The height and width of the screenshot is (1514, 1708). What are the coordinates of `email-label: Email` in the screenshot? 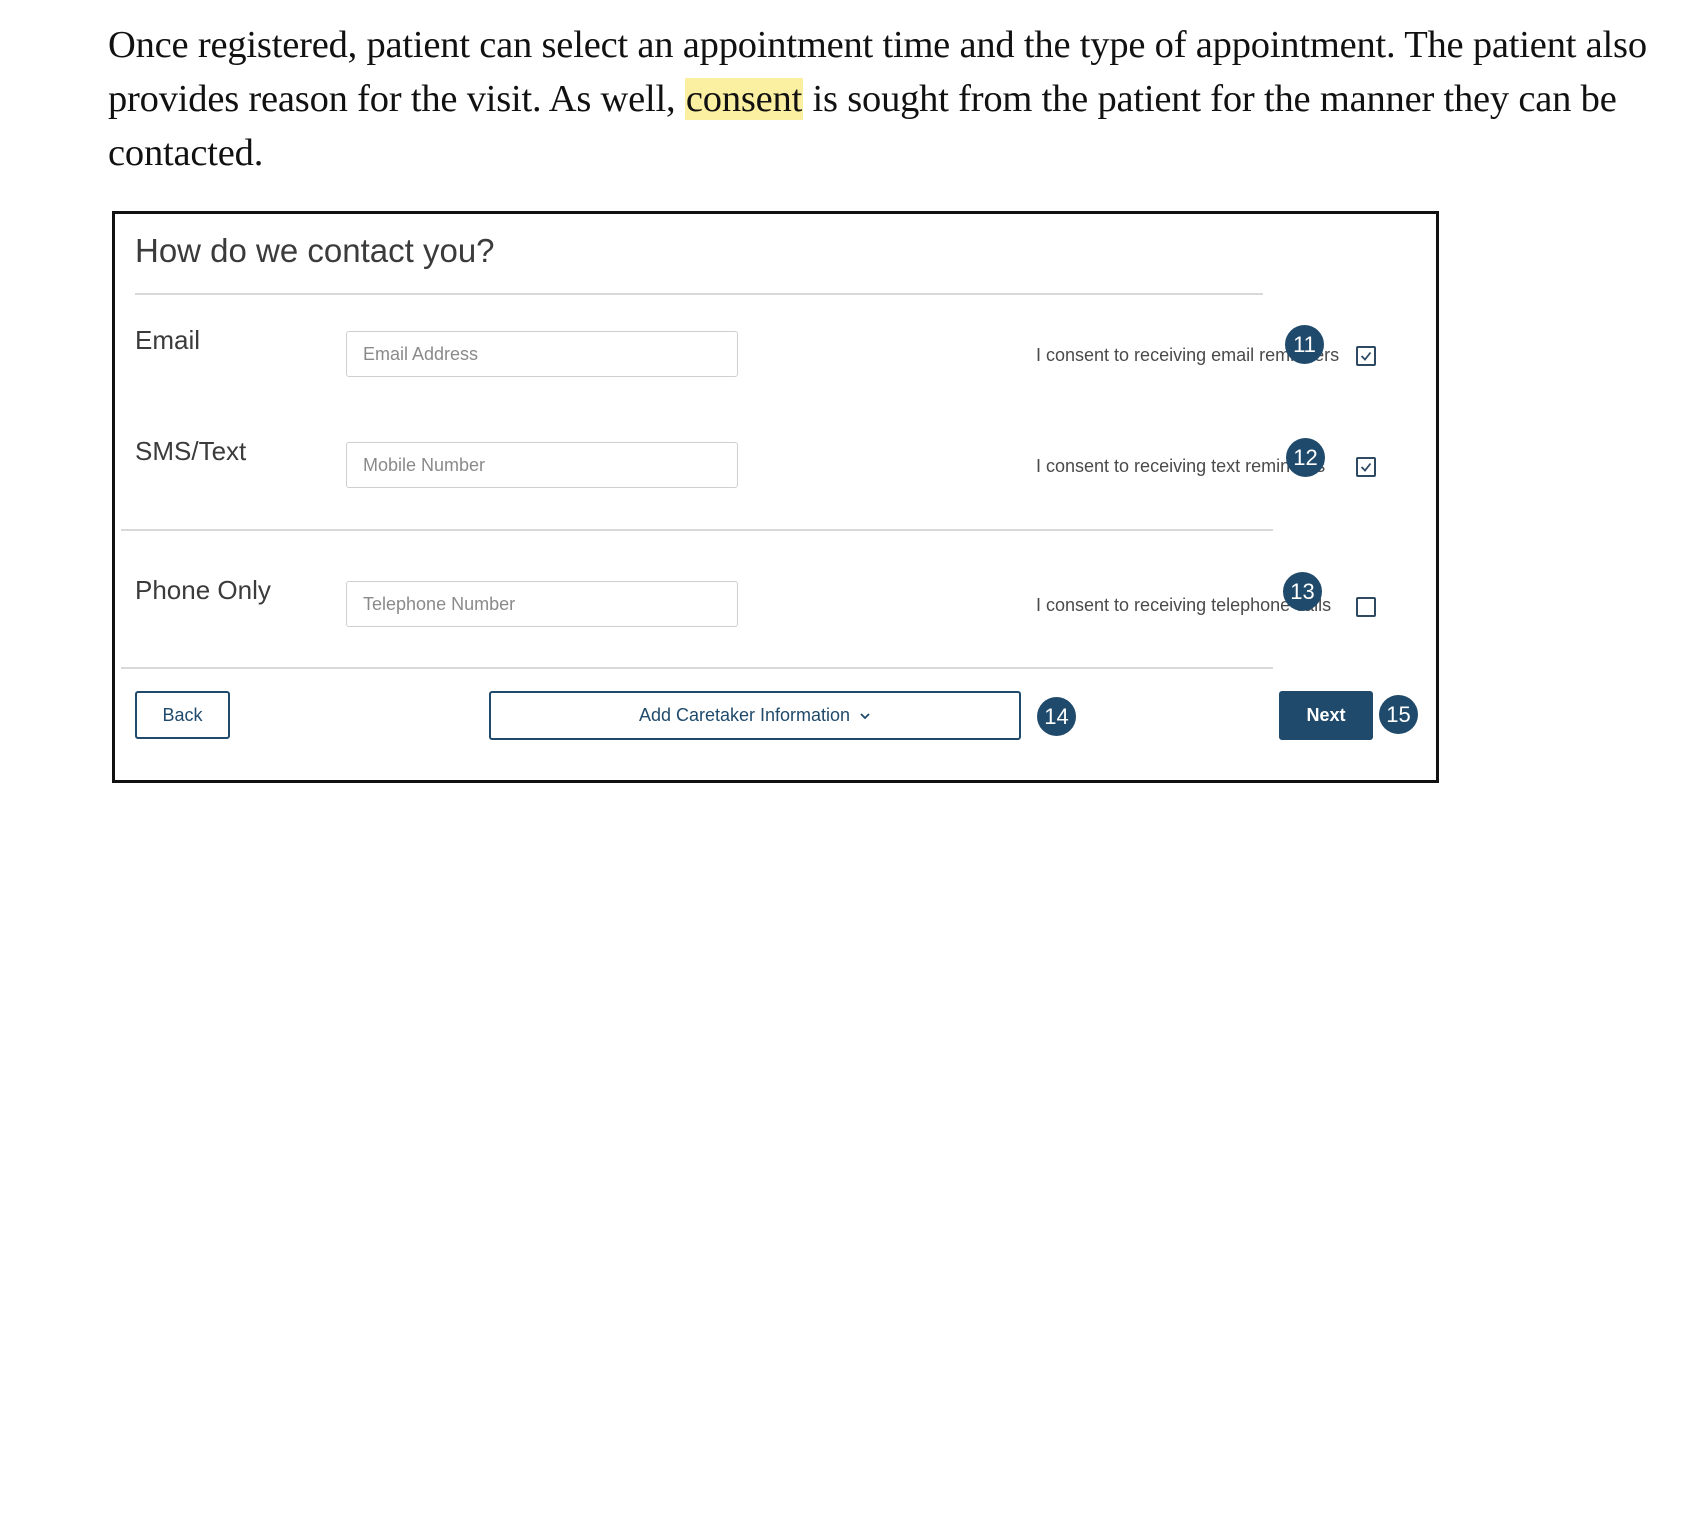 It's located at (168, 340).